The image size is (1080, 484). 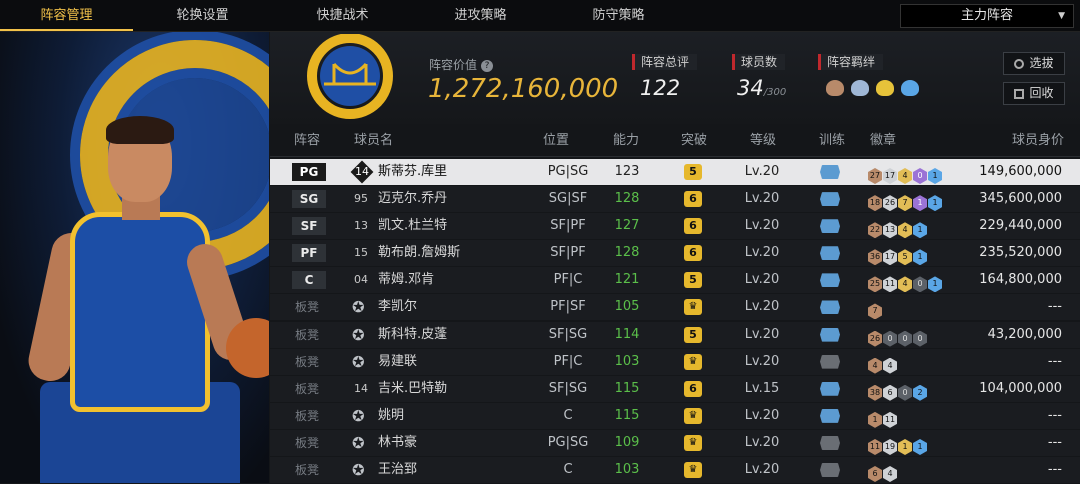 I want to click on col-level: 等级, so click(x=763, y=140).